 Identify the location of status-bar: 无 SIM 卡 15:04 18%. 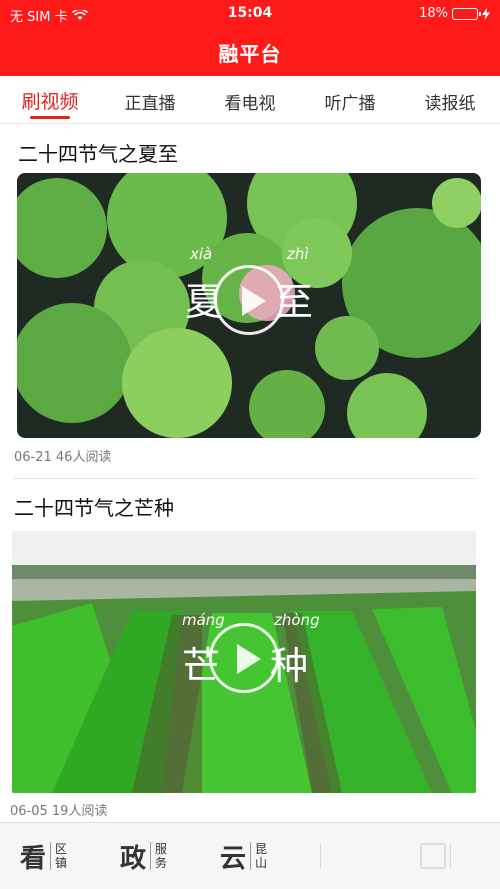
(250, 14).